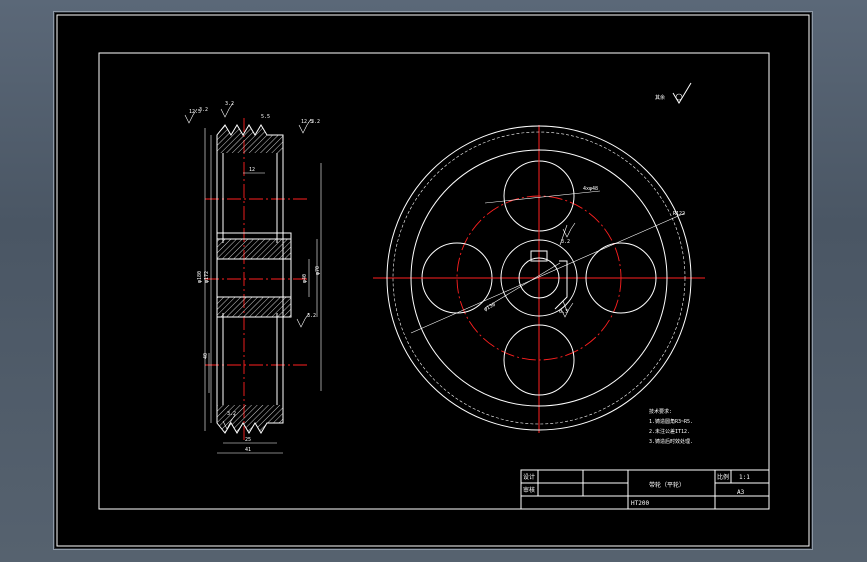 This screenshot has height=562, width=867. I want to click on tech-req-item-3: 3.铸造后时效处理., so click(671, 441).